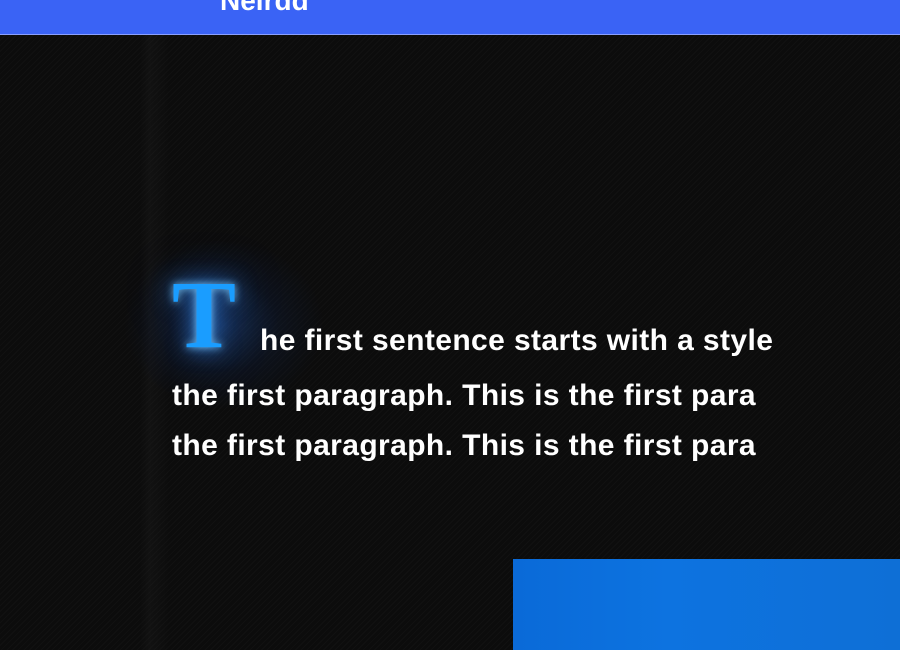 This screenshot has width=900, height=650. Describe the element at coordinates (706, 604) in the screenshot. I see `blue-panel` at that location.